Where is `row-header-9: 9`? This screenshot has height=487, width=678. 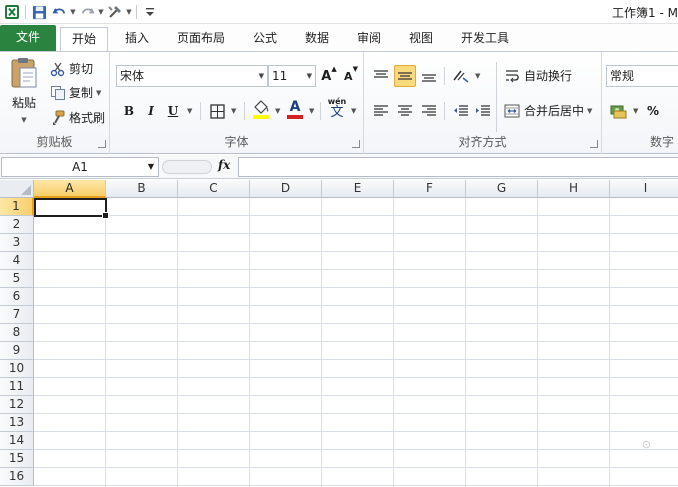
row-header-9: 9 is located at coordinates (17, 351).